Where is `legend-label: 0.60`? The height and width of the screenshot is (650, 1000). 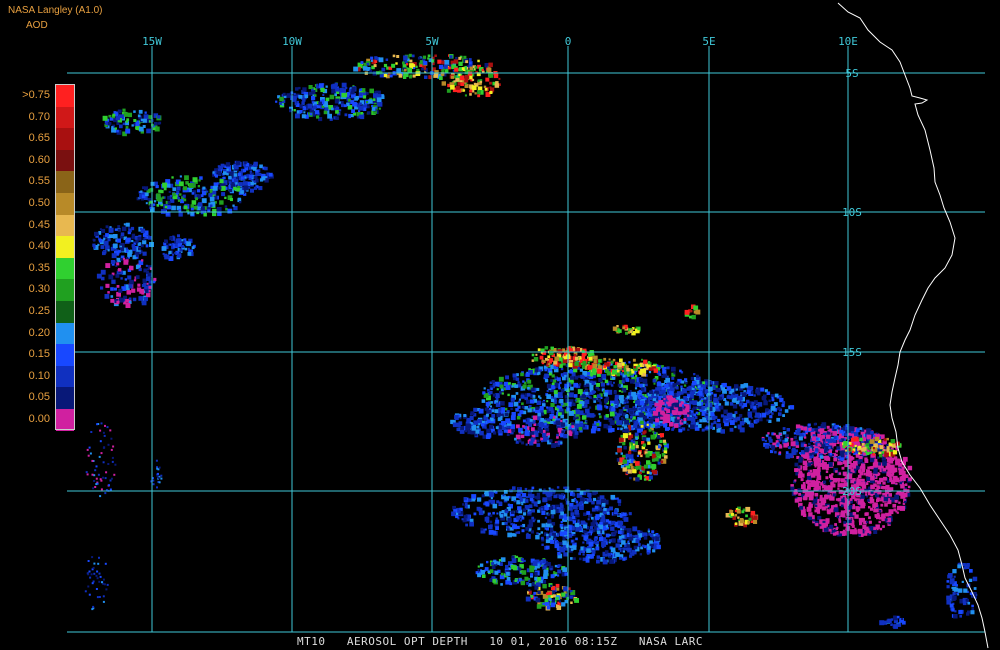 legend-label: 0.60 is located at coordinates (39, 159).